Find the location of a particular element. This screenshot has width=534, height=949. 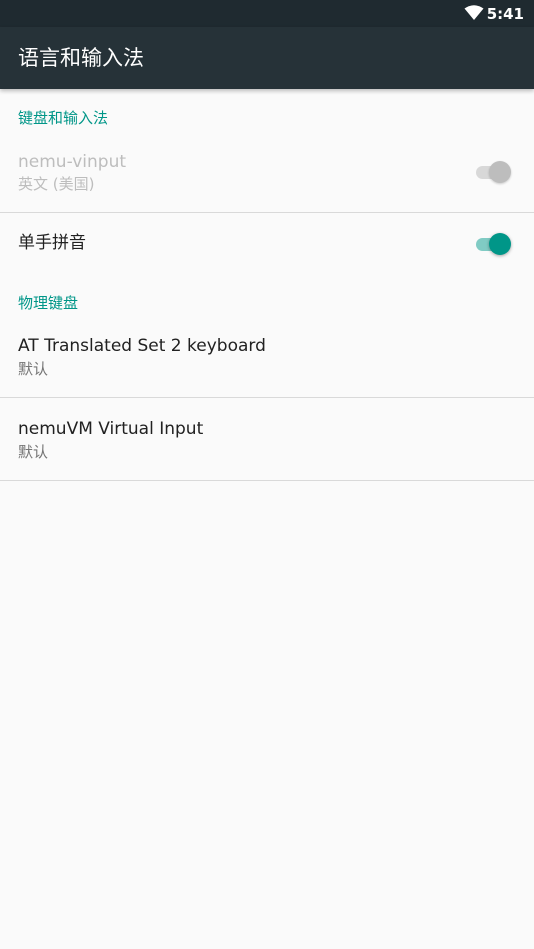

single-hand-pinyin-toggle is located at coordinates (494, 244).